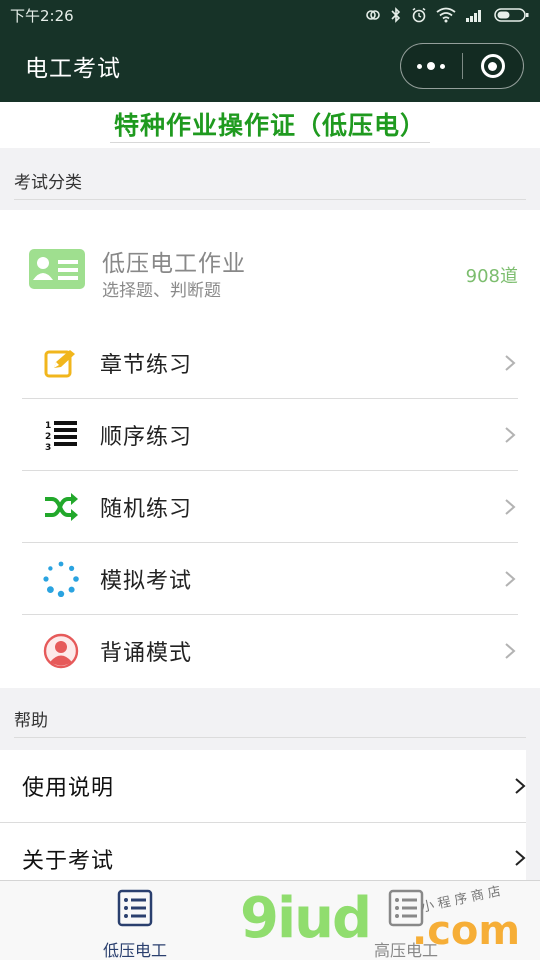  I want to click on tab-label: 高压电工, so click(405, 950).